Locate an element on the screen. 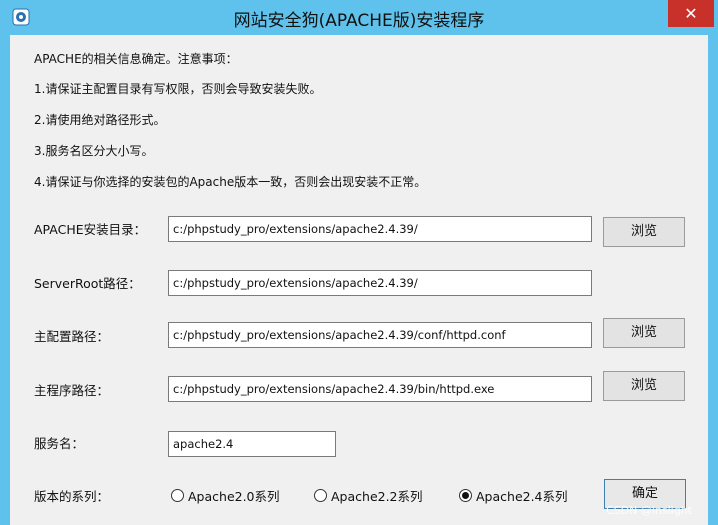  radio-apache24: Apache2.4系列 is located at coordinates (513, 495).